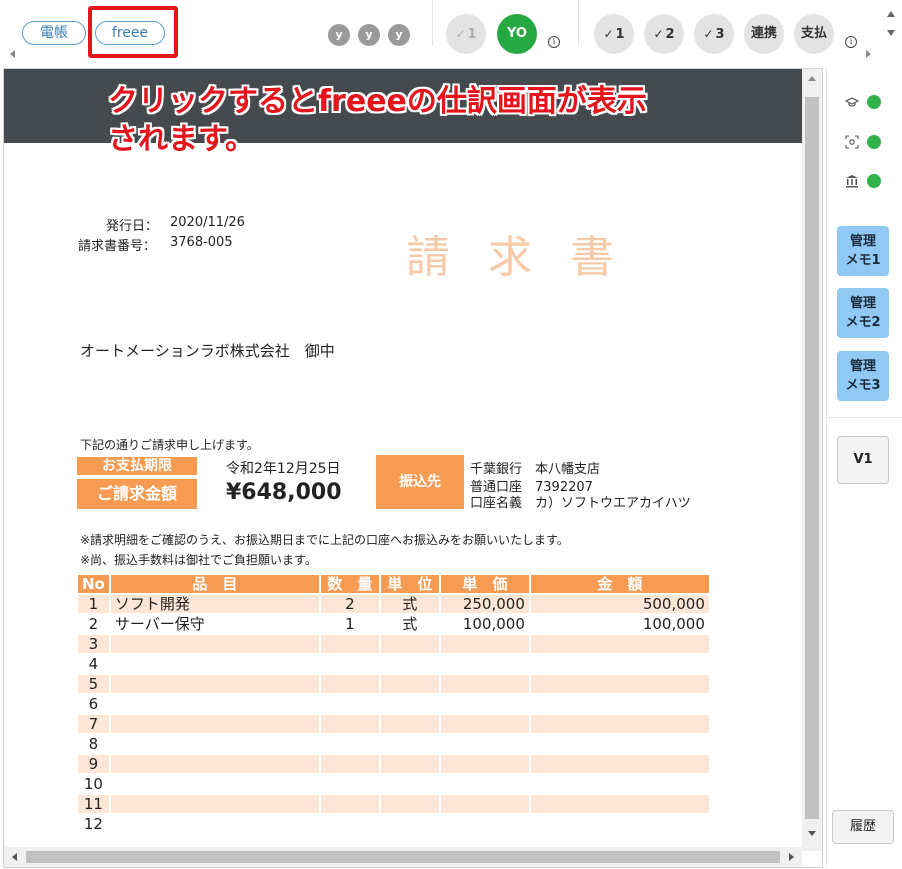  Describe the element at coordinates (93, 784) in the screenshot. I see `row-number-cell: 10` at that location.